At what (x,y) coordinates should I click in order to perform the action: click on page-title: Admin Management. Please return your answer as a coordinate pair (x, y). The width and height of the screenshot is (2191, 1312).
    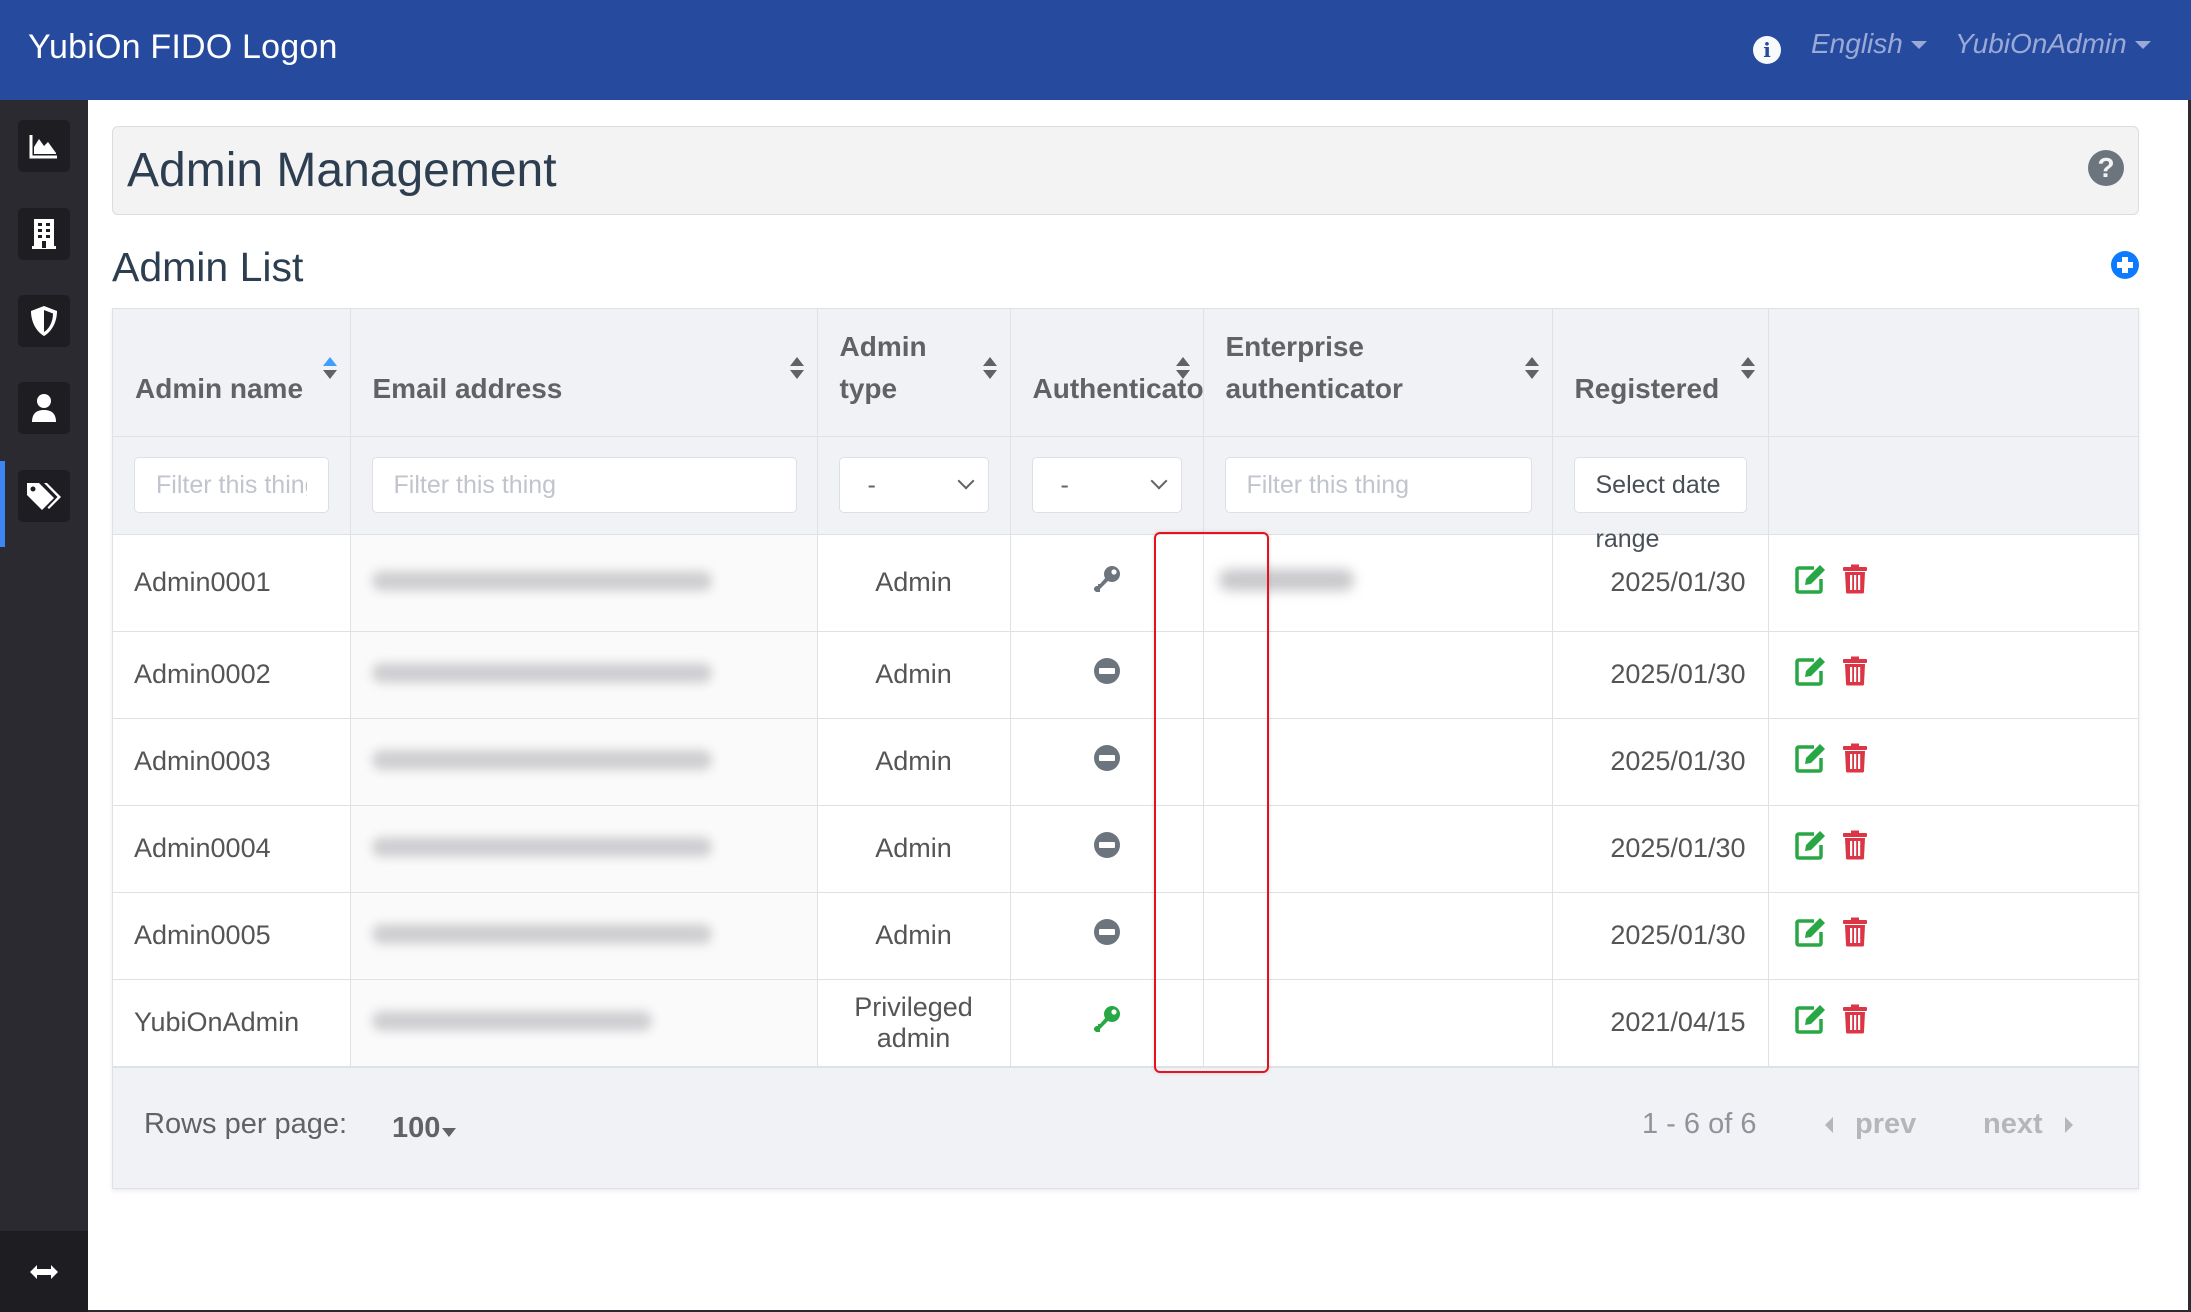
    Looking at the image, I should click on (342, 170).